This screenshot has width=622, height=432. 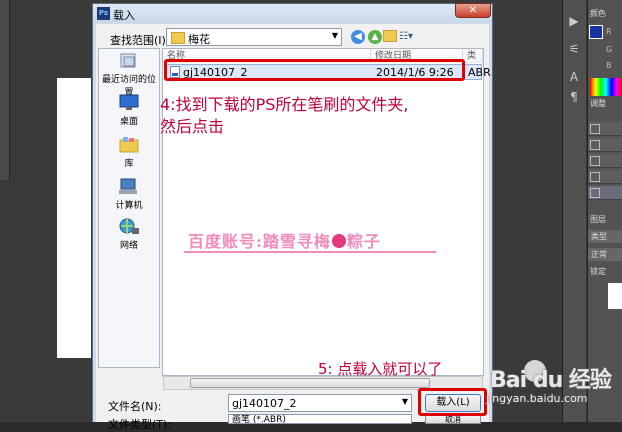 I want to click on file-name-input: gj140107_2 ▼, so click(x=320, y=403).